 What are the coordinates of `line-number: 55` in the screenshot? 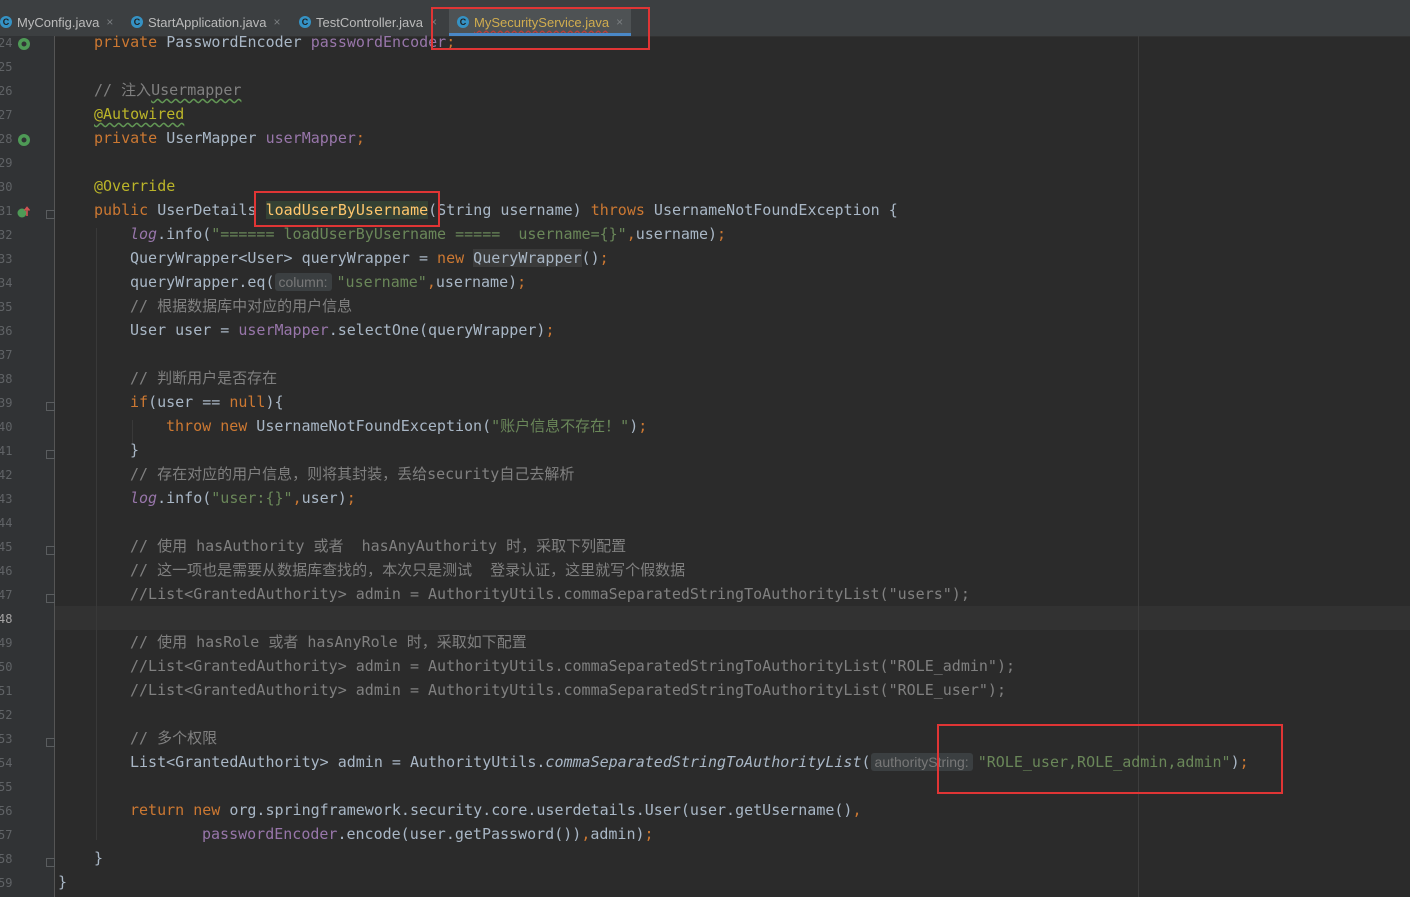 It's located at (6, 787).